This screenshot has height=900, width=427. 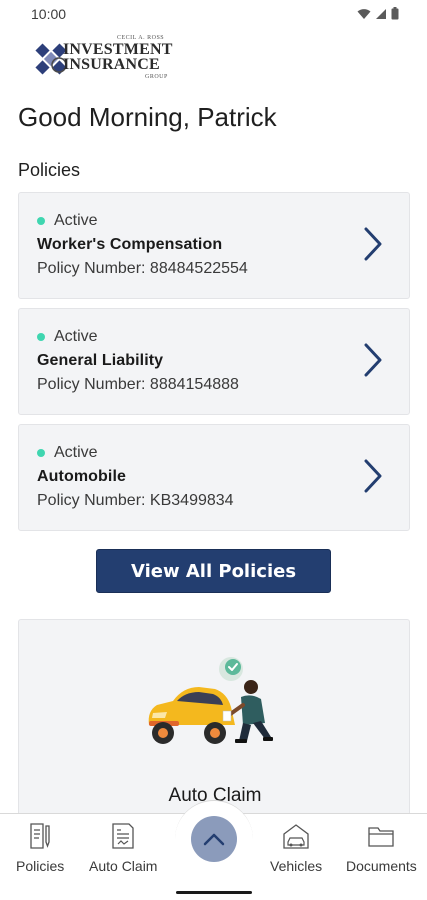 I want to click on home-indicator, so click(x=214, y=892).